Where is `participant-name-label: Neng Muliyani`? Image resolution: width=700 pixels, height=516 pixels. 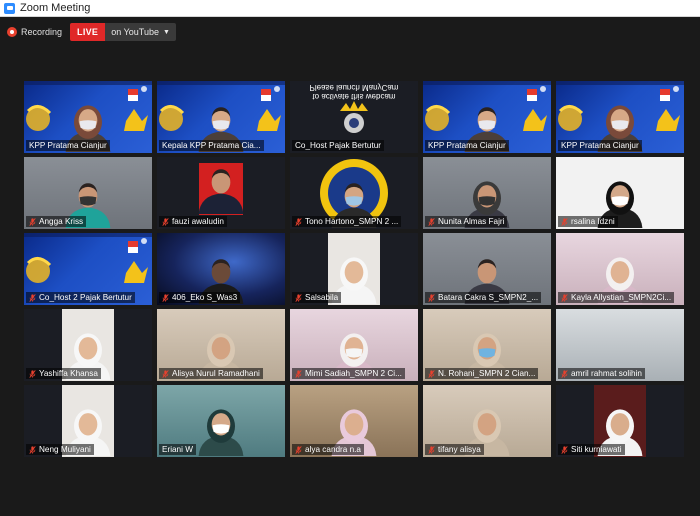
participant-name-label: Neng Muliyani is located at coordinates (88, 449).